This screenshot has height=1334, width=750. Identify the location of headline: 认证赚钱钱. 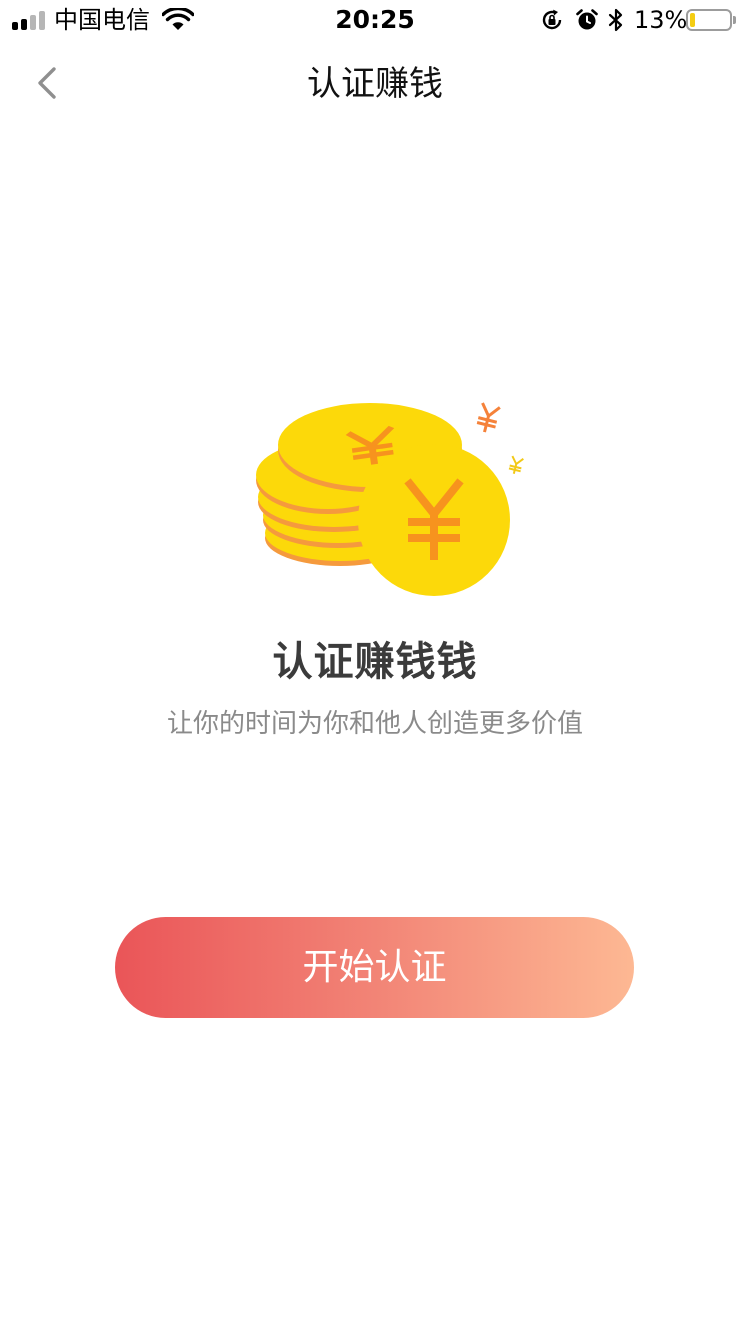
(375, 662).